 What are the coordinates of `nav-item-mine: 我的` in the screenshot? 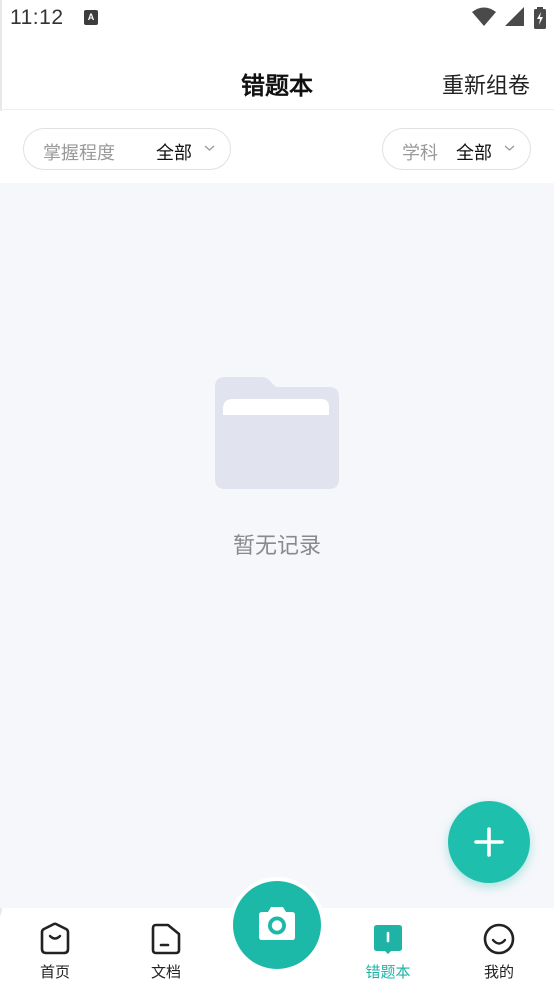 It's located at (499, 946).